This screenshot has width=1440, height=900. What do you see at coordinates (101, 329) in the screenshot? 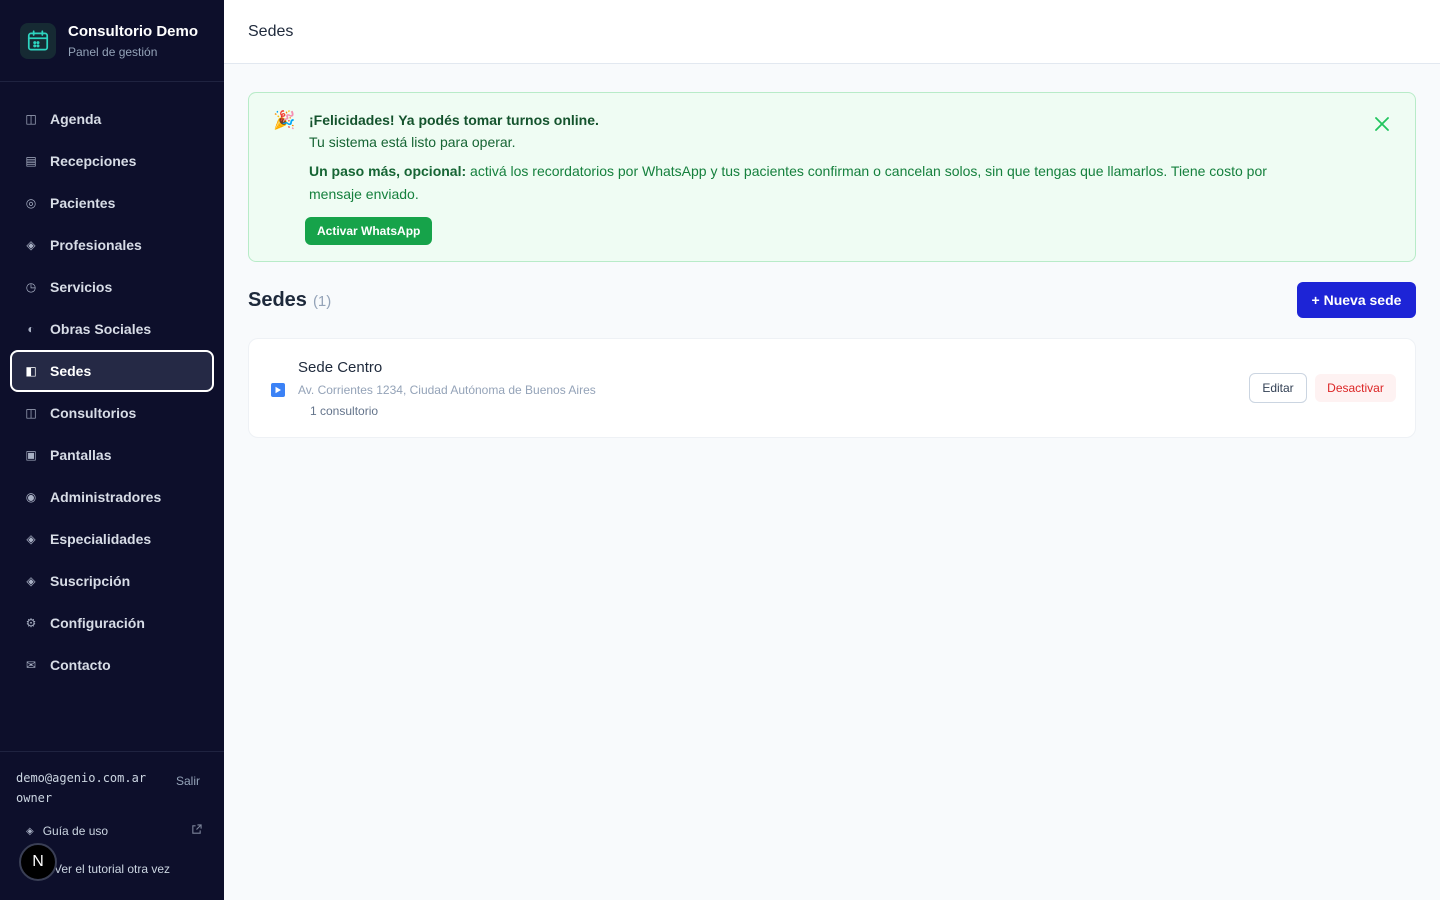
I see `sidebar-item-label: Obras Sociales` at bounding box center [101, 329].